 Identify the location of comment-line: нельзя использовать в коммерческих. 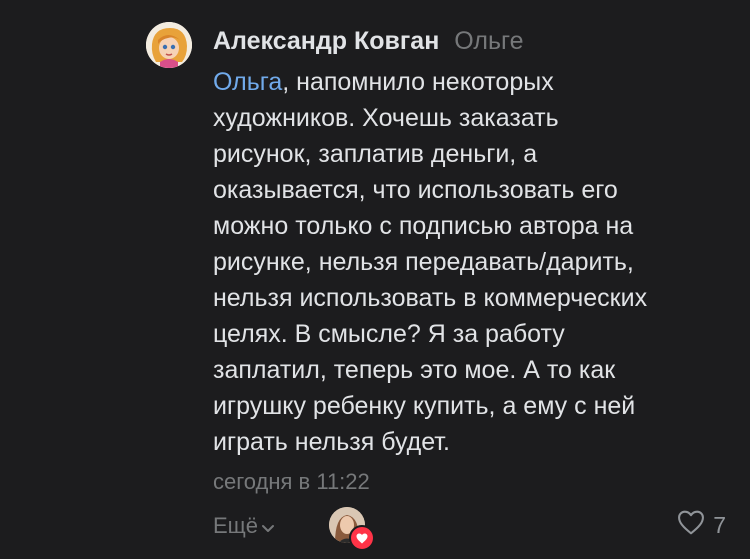
(430, 298).